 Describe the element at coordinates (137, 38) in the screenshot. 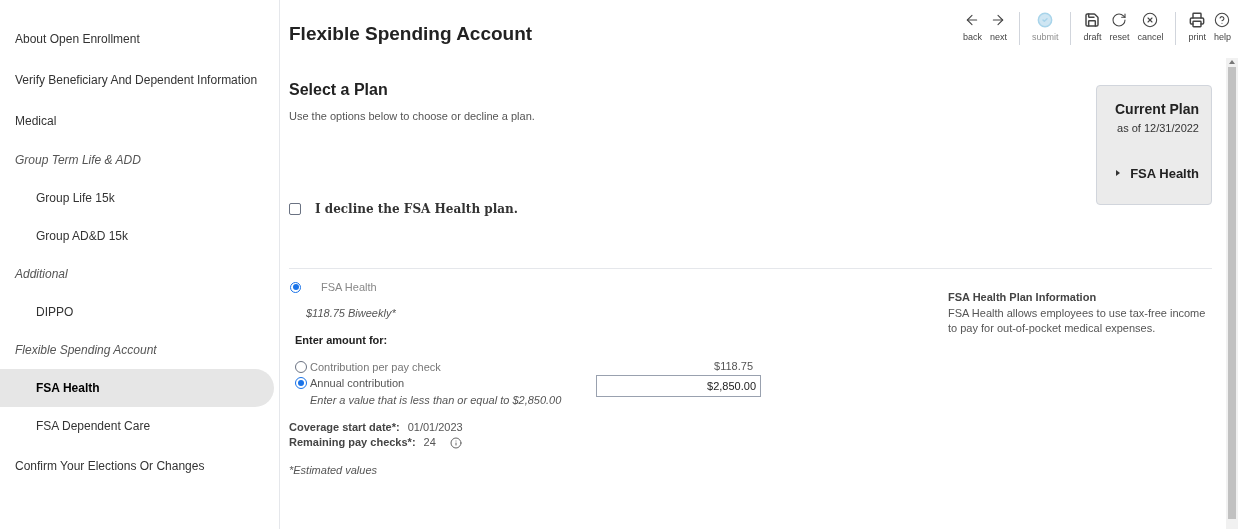

I see `sidebar-item: About Open Enrollment` at that location.